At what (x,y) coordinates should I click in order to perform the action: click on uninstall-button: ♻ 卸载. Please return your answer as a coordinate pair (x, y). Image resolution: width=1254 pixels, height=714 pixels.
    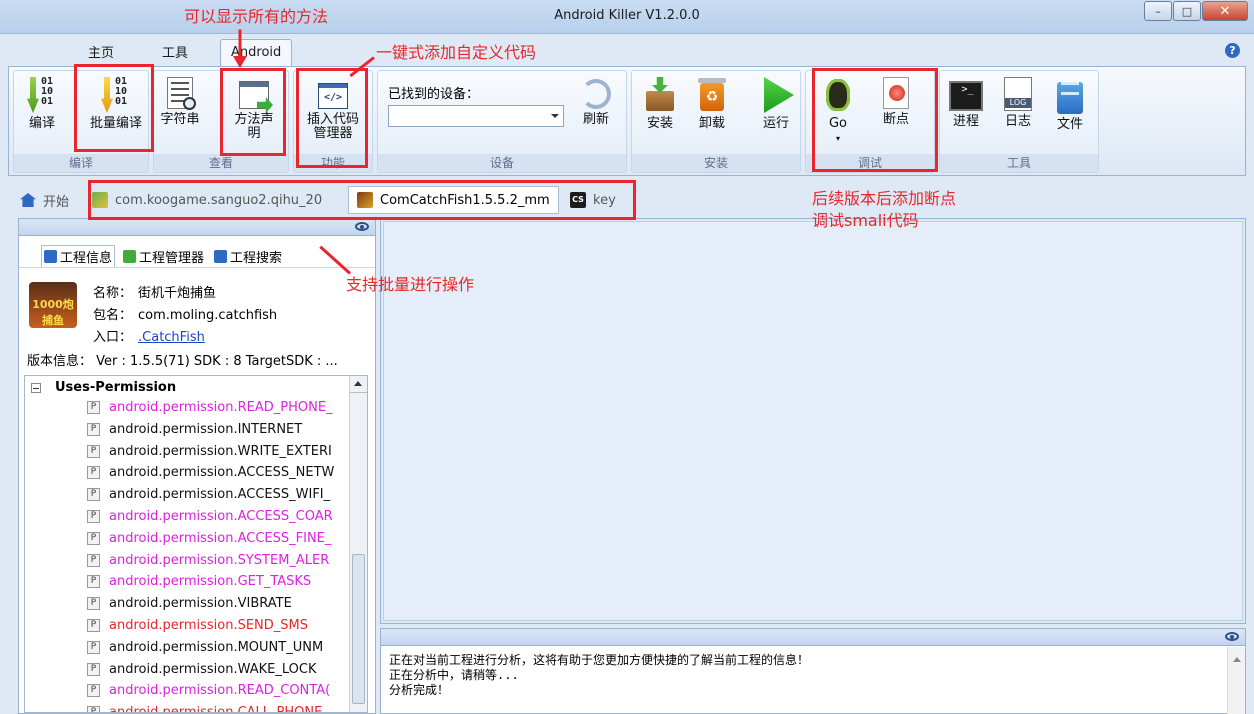
    Looking at the image, I should click on (712, 103).